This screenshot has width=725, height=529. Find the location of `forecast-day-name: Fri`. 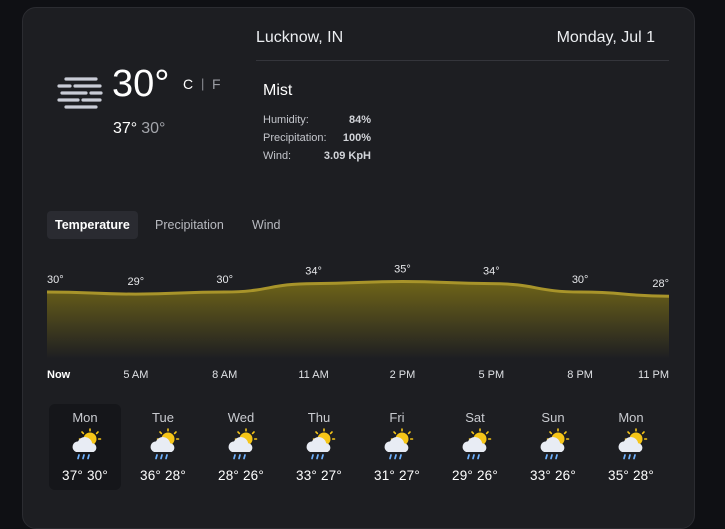

forecast-day-name: Fri is located at coordinates (397, 417).